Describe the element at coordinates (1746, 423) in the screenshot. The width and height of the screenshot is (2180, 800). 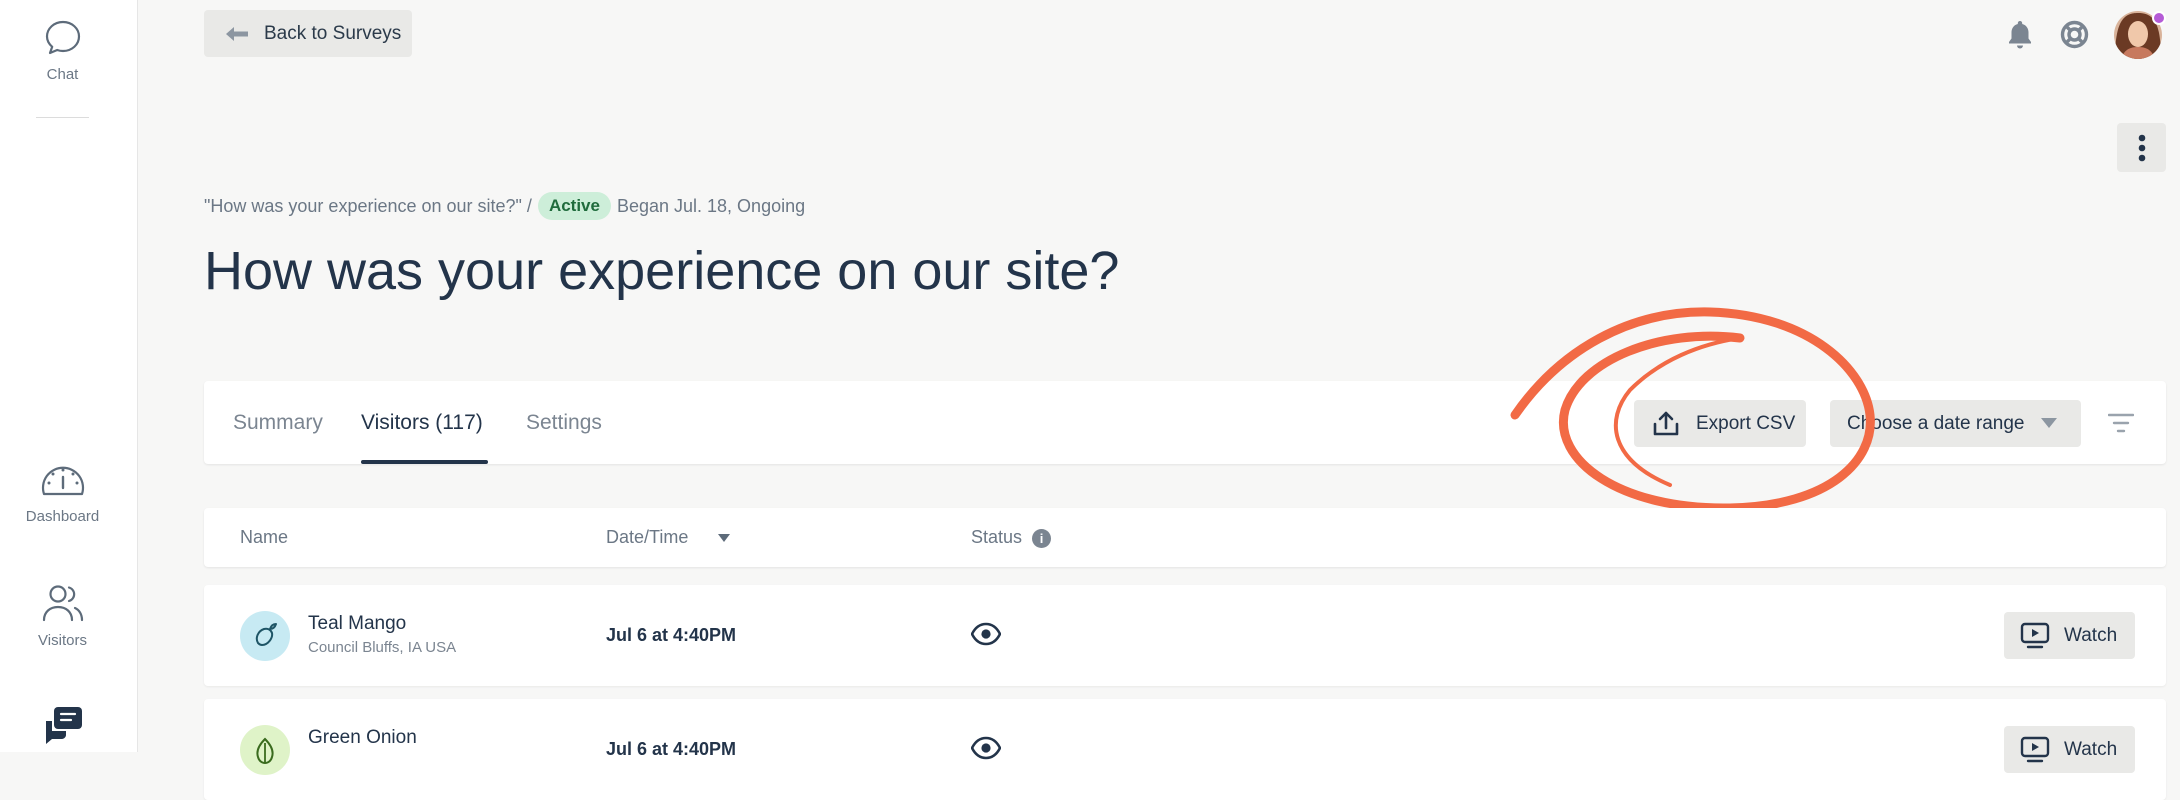
I see `export-csv-label: Export CSV` at that location.